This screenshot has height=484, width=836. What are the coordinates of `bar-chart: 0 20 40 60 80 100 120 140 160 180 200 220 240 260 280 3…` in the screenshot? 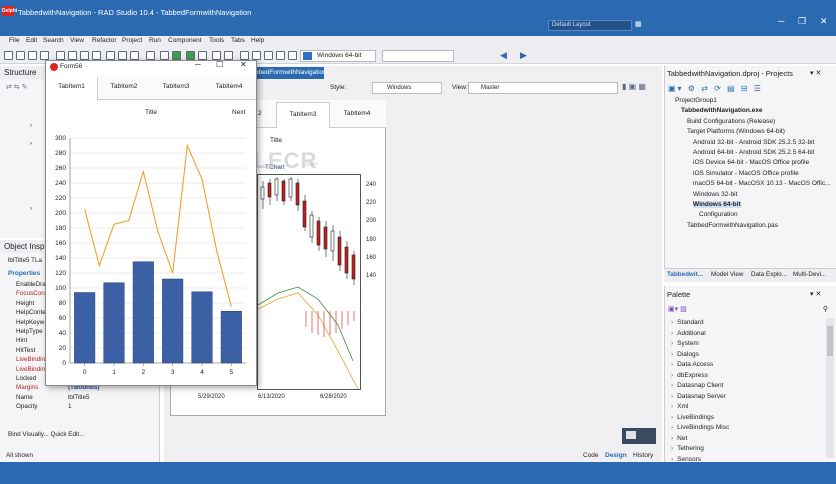 It's located at (151, 255).